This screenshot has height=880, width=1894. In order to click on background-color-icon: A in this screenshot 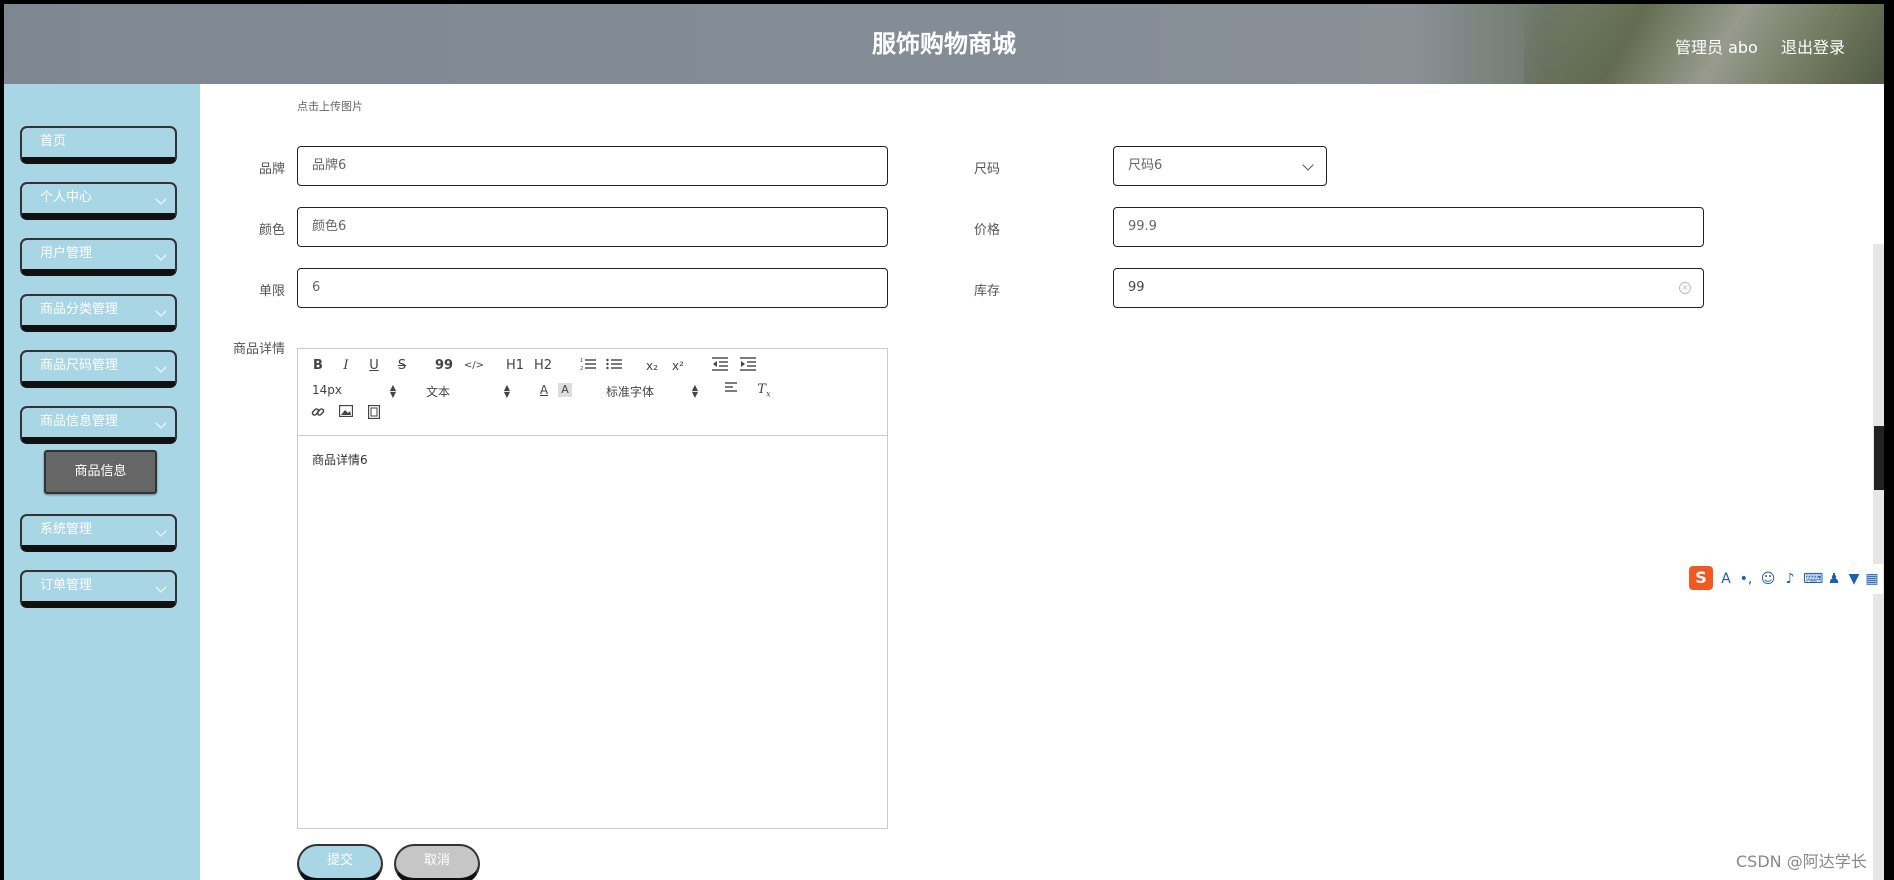, I will do `click(565, 390)`.